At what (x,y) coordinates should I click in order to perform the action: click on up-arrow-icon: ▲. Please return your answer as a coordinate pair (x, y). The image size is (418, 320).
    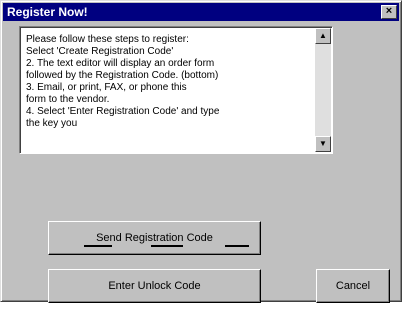
    Looking at the image, I should click on (323, 35).